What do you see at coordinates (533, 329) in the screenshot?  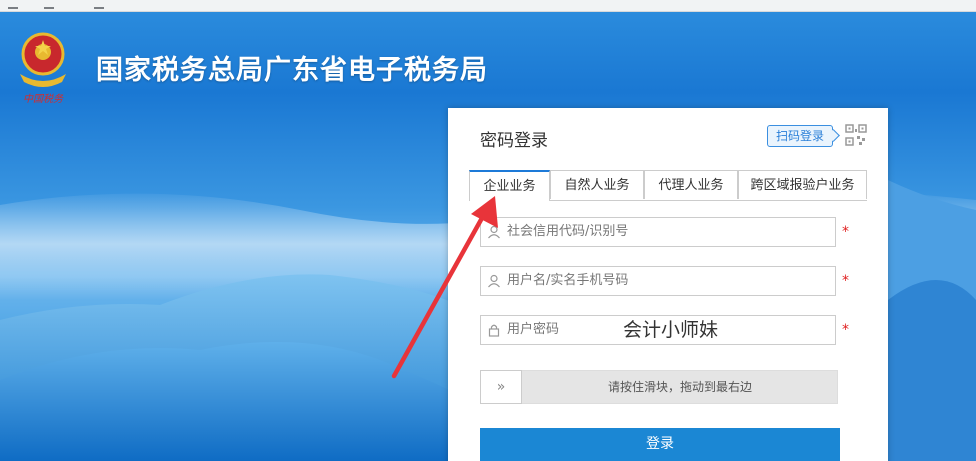 I see `password-placeholder: 用户密码` at bounding box center [533, 329].